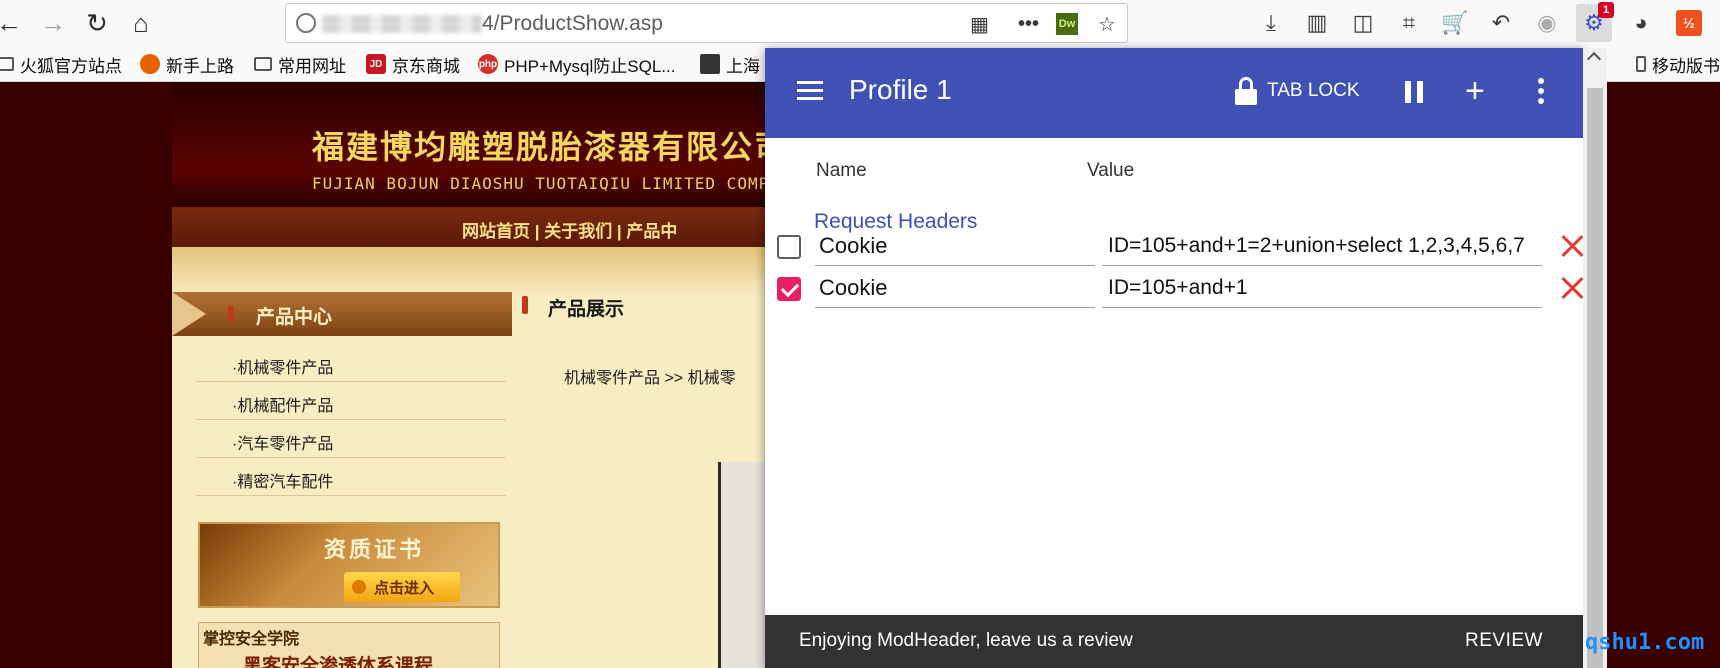 The image size is (1720, 668). Describe the element at coordinates (1641, 64) in the screenshot. I see `mobile-icon` at that location.